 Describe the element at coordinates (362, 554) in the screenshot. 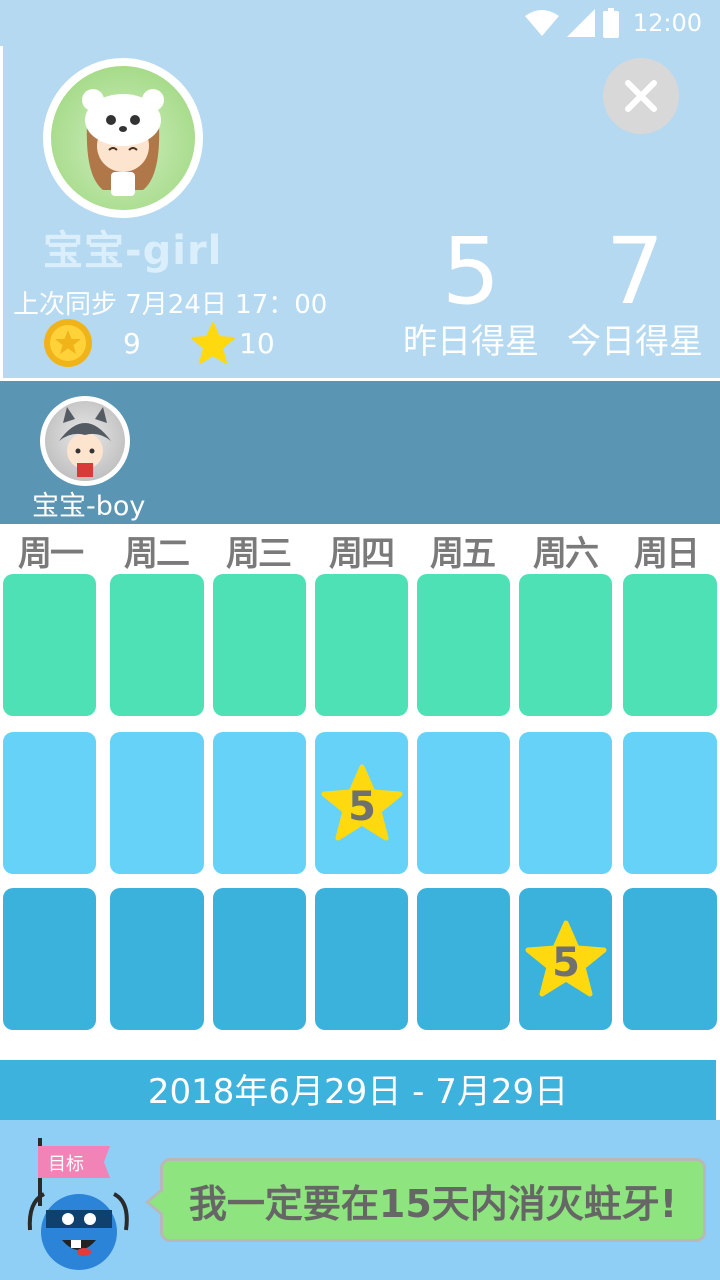

I see `weekday-label: 周四` at that location.